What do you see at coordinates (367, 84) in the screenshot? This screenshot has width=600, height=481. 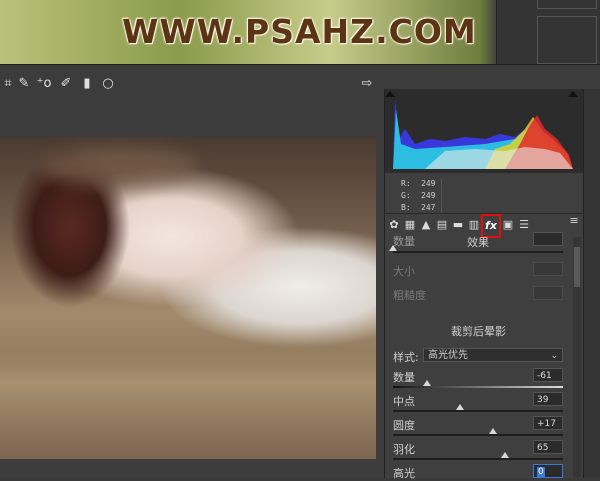 I see `export-icon: ⇨` at bounding box center [367, 84].